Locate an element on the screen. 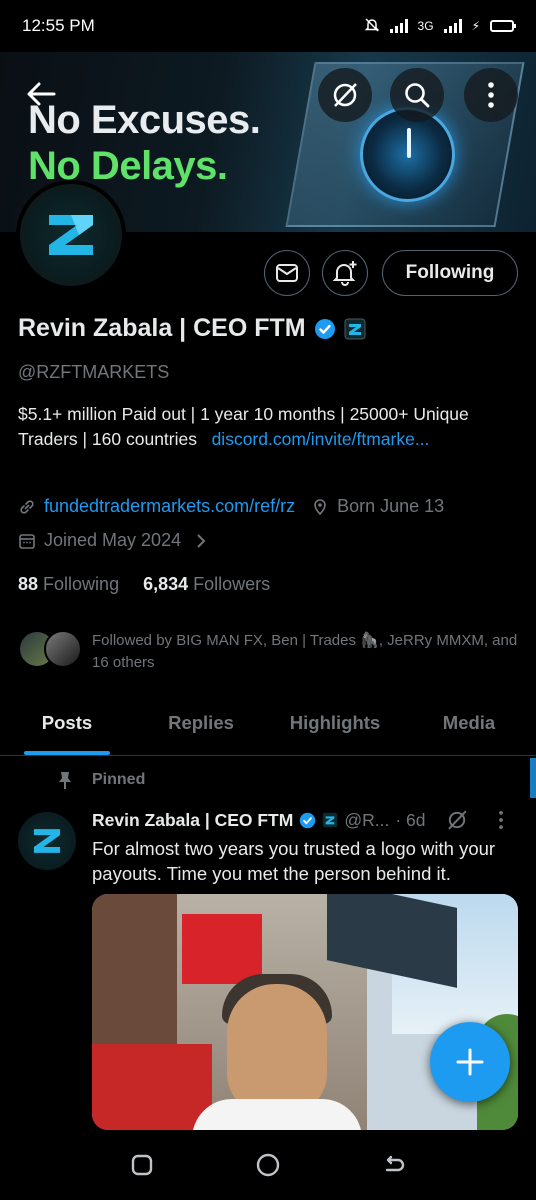  scrollbar is located at coordinates (533, 778).